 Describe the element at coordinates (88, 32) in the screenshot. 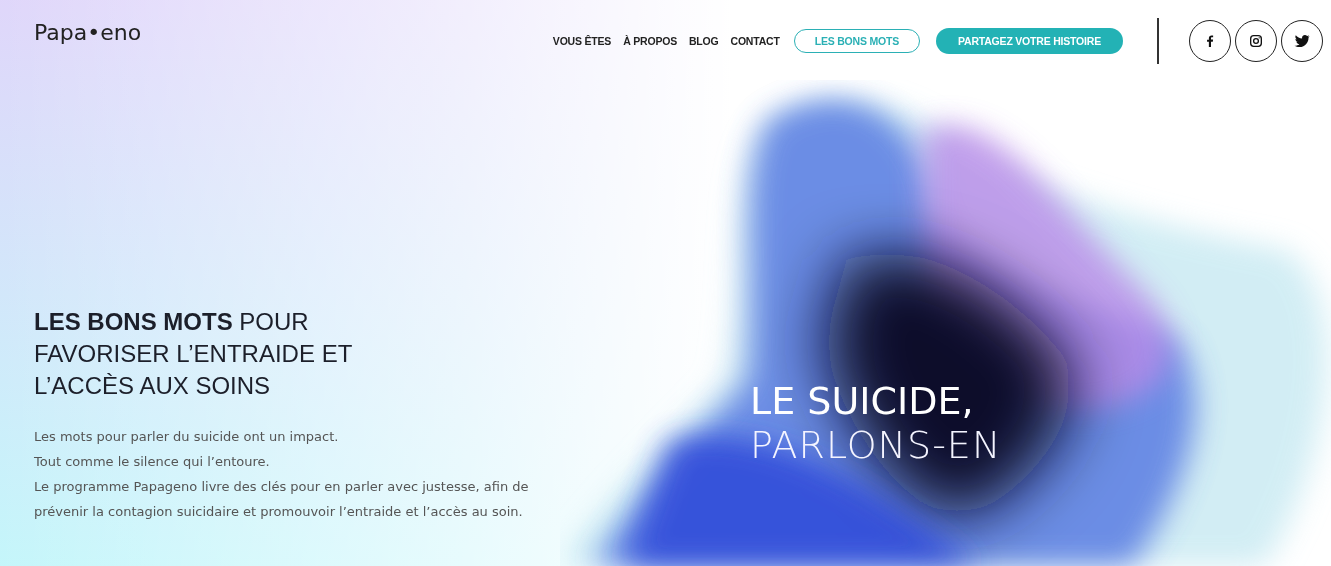

I see `logo: Papa•eno` at that location.